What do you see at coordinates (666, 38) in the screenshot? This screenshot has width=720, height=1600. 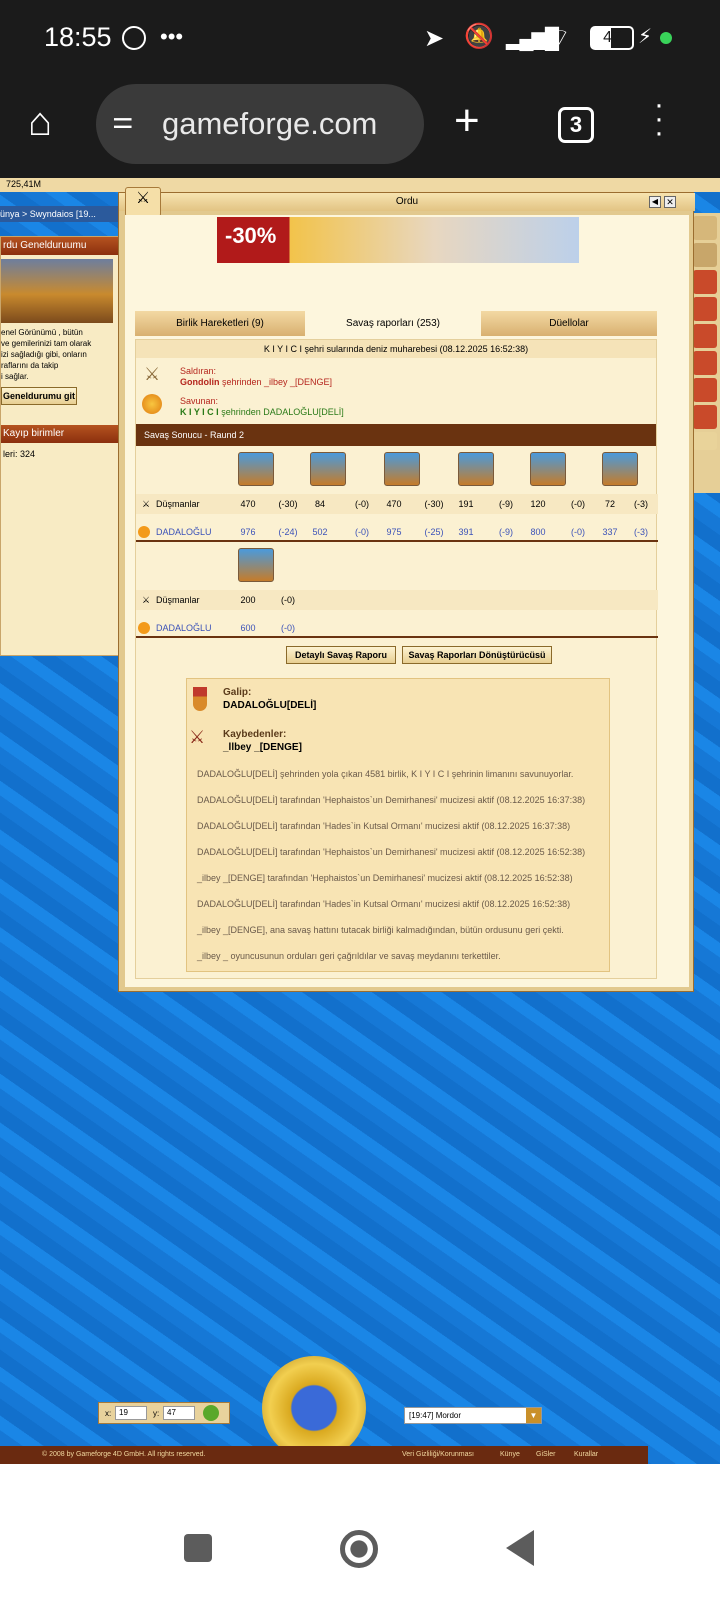 I see `notification-dot` at bounding box center [666, 38].